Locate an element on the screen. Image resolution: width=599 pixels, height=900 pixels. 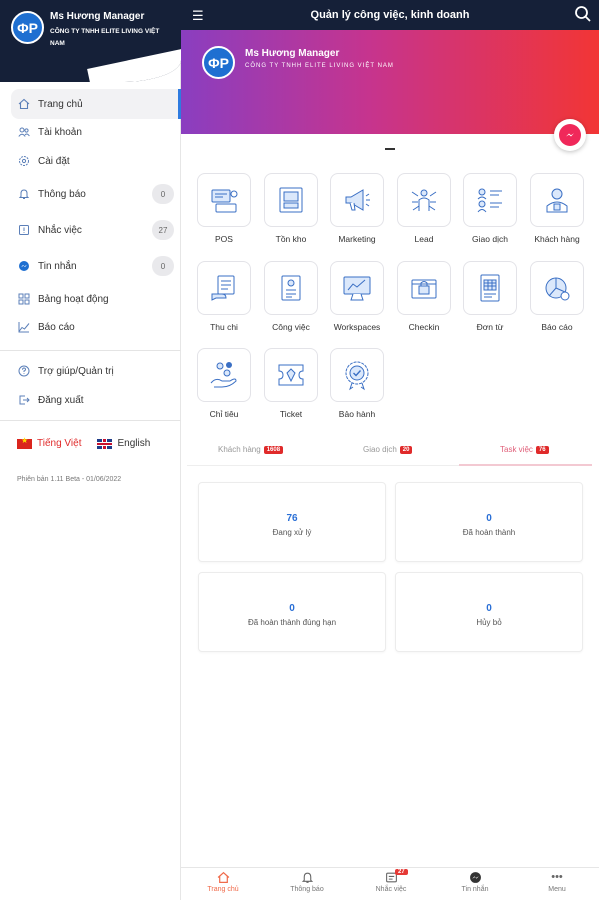
module-label: Chỉ tiêu is located at coordinates (224, 414).